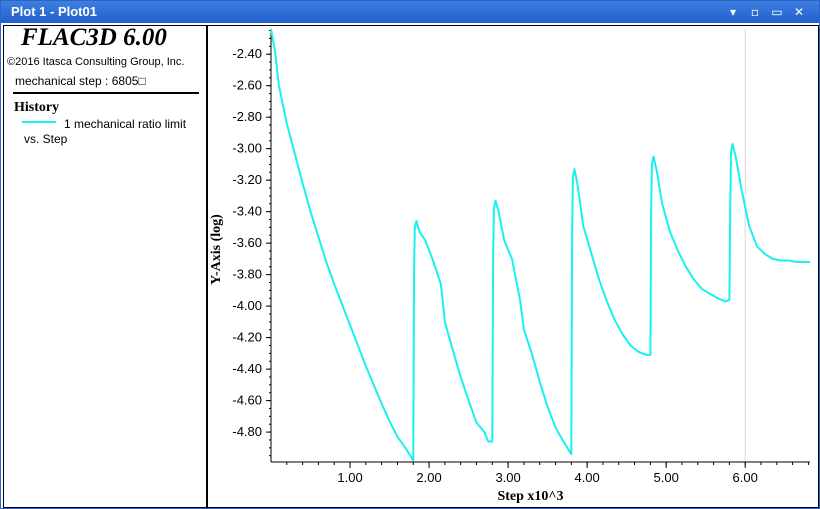  Describe the element at coordinates (247, 274) in the screenshot. I see `y-tick-label: -3.80` at that location.